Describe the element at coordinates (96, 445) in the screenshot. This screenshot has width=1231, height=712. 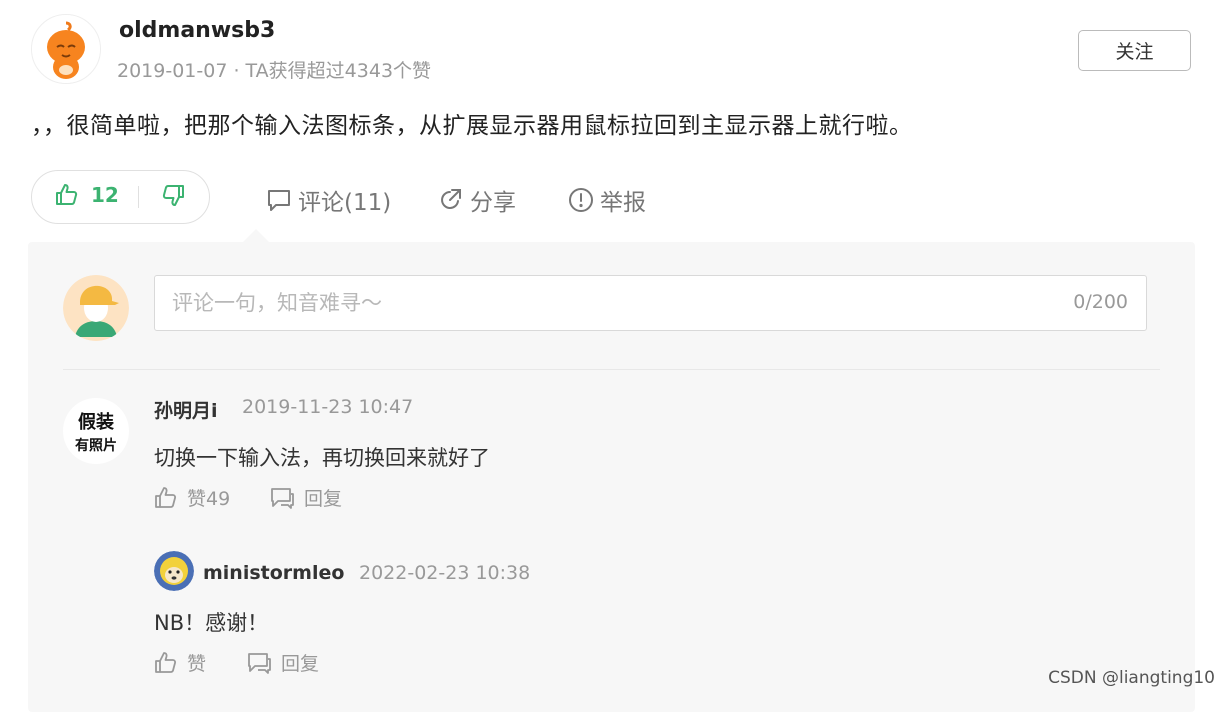
I see `avatar-text-line2: 有照片` at that location.